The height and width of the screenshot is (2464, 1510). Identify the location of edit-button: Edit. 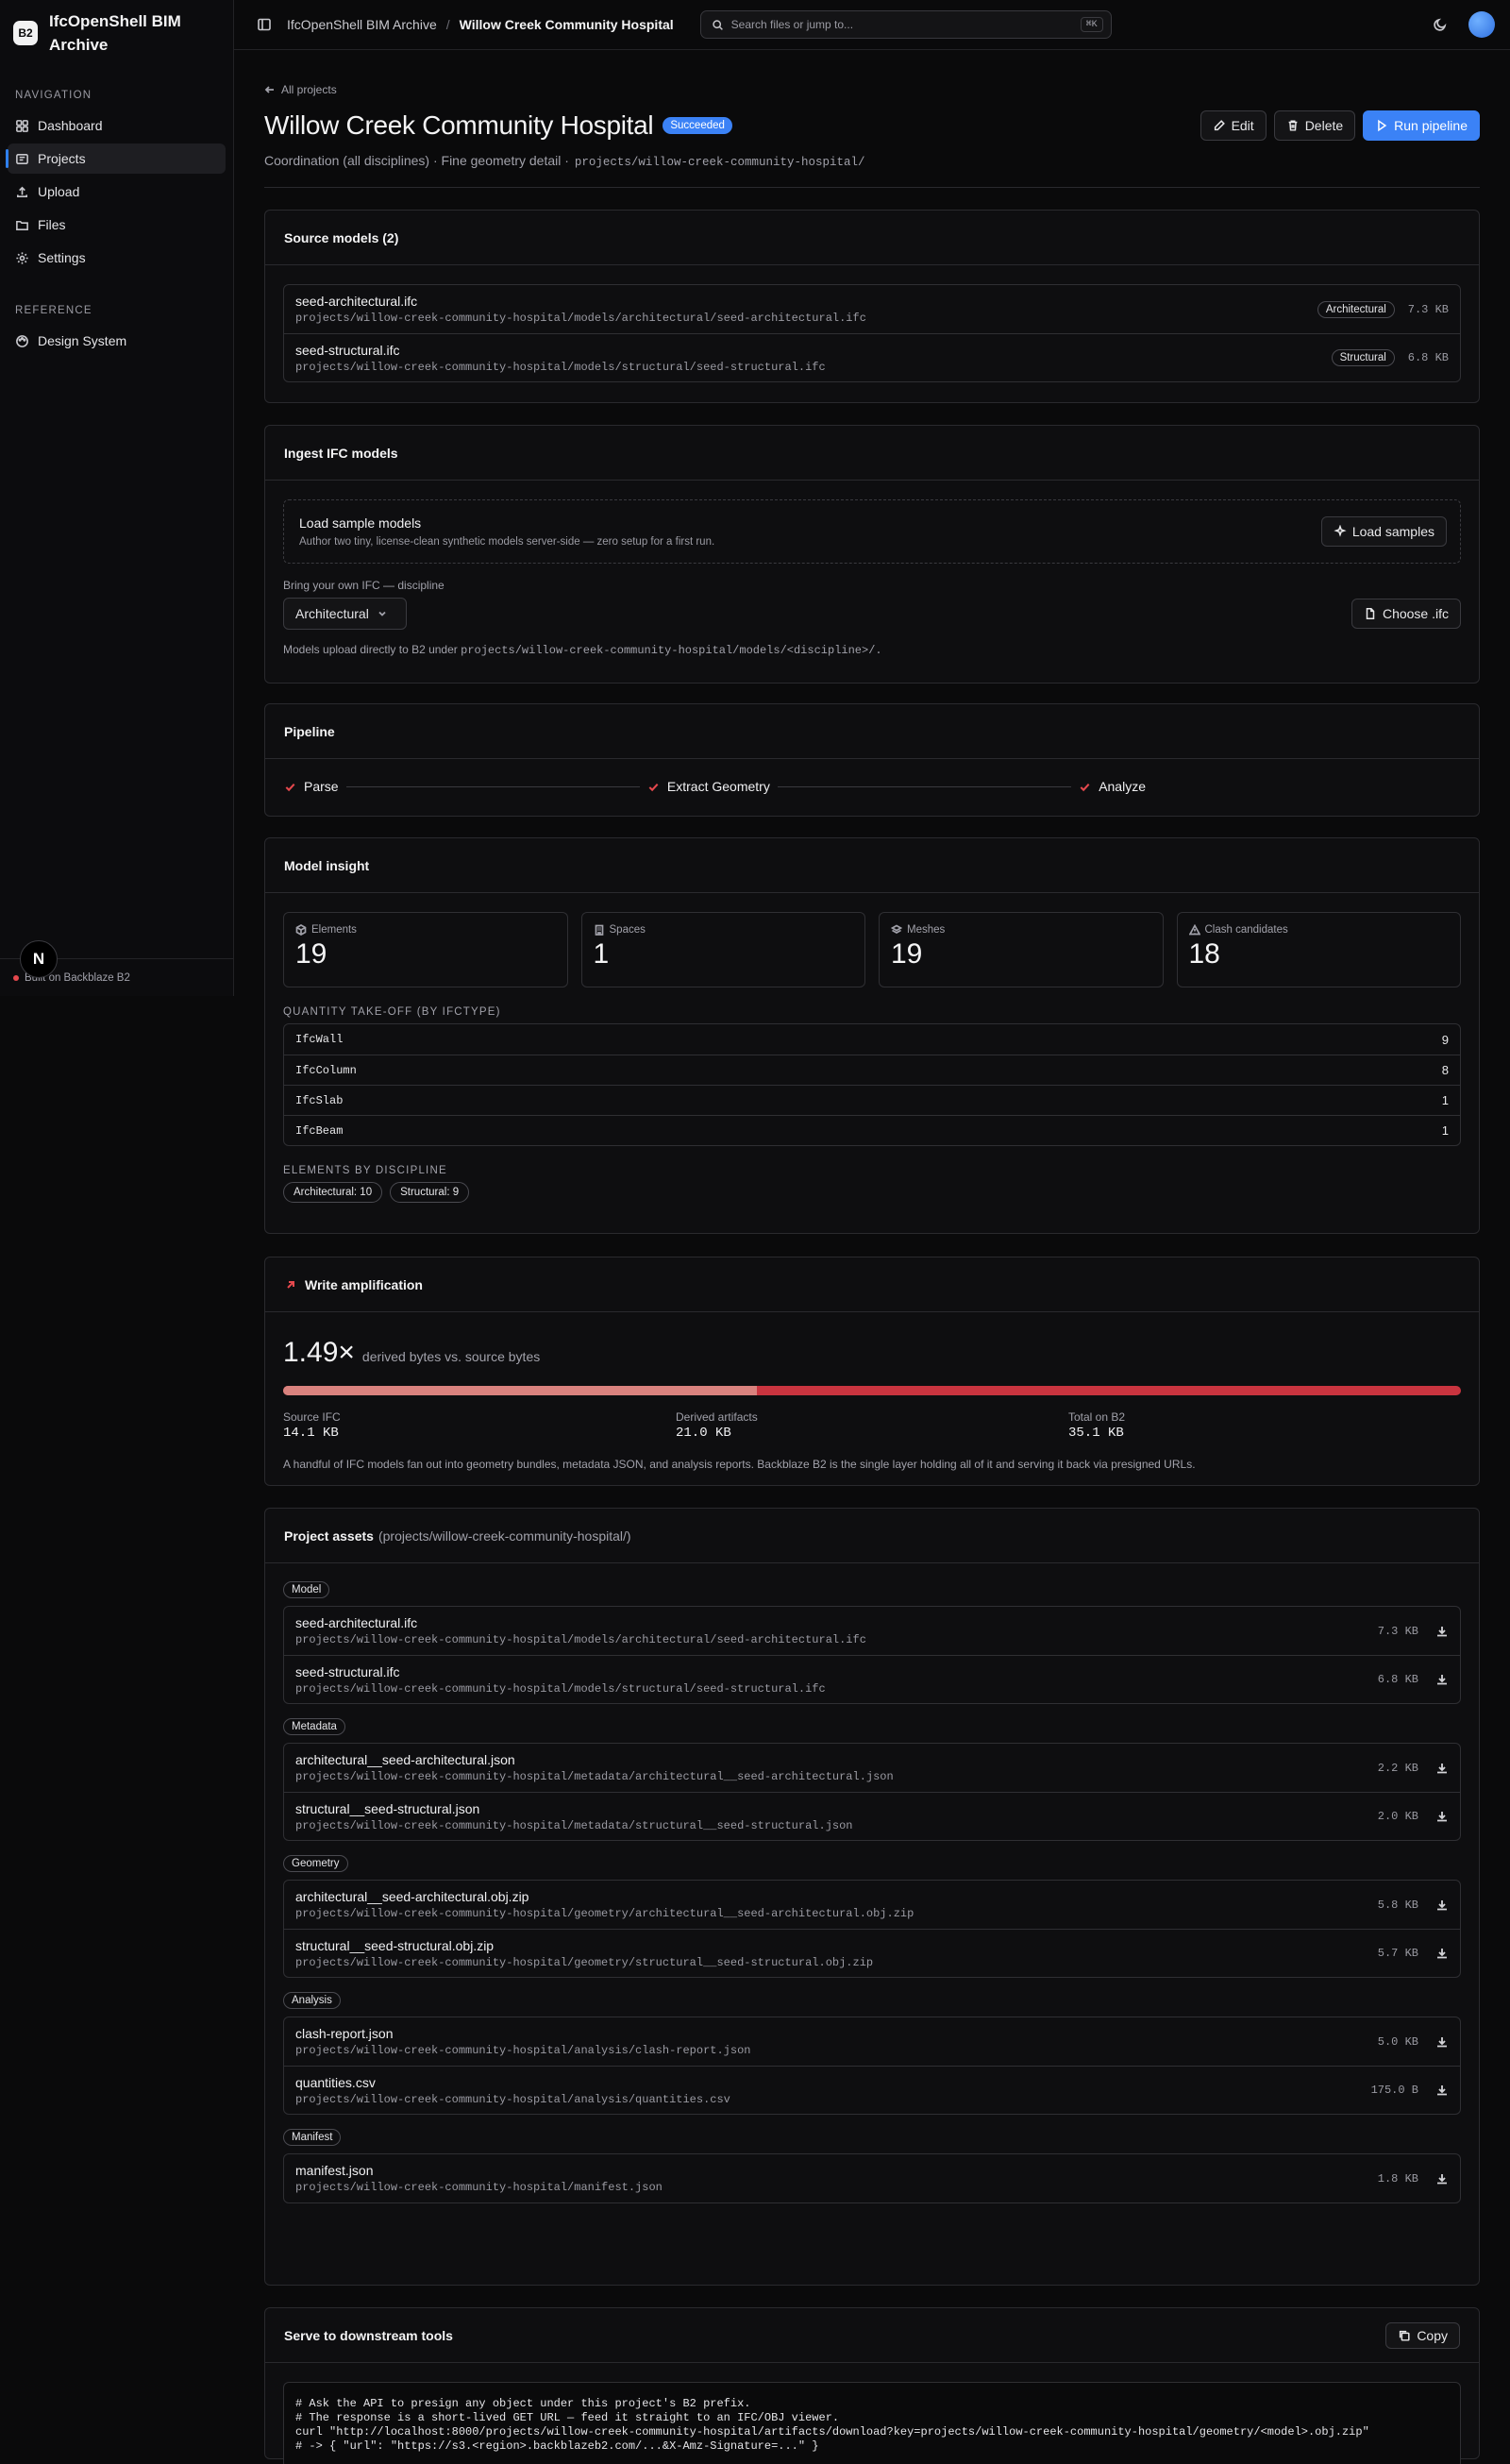
(1233, 125).